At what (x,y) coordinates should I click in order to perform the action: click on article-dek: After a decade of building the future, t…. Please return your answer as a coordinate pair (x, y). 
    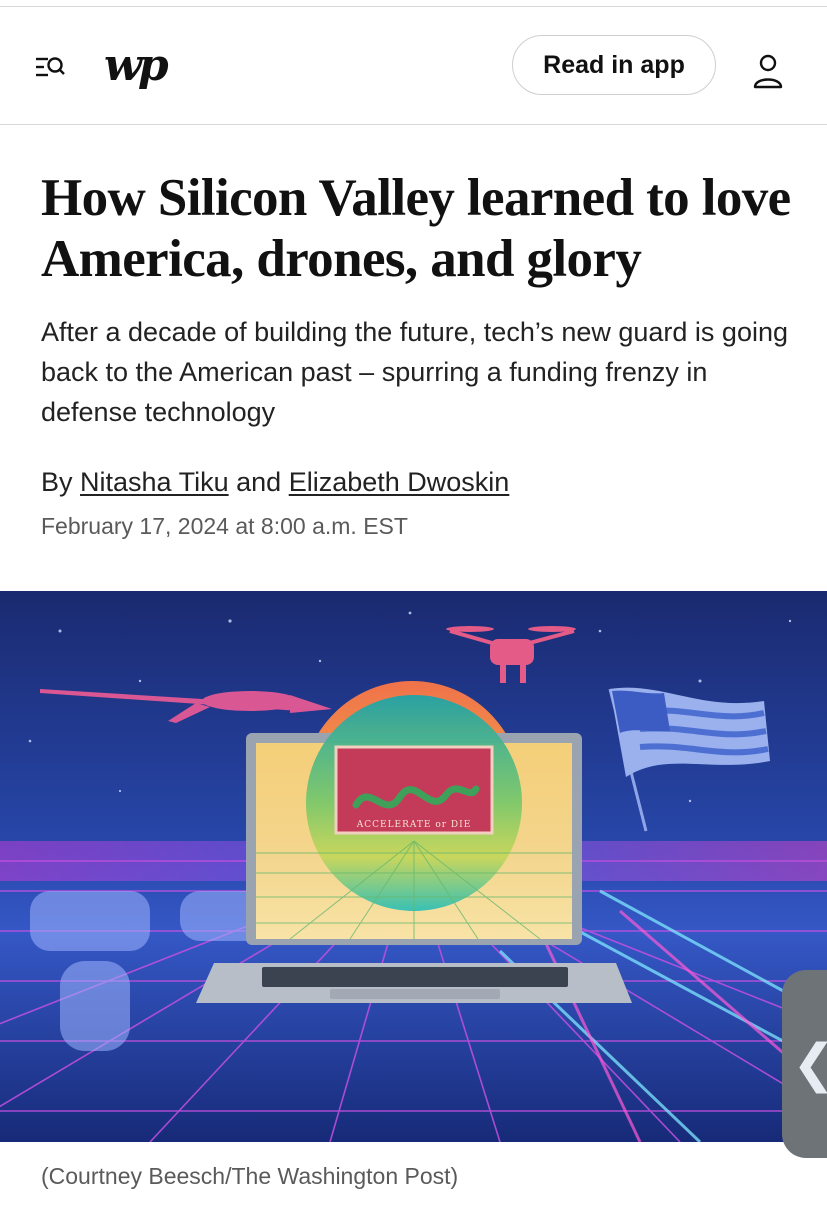
    Looking at the image, I should click on (414, 372).